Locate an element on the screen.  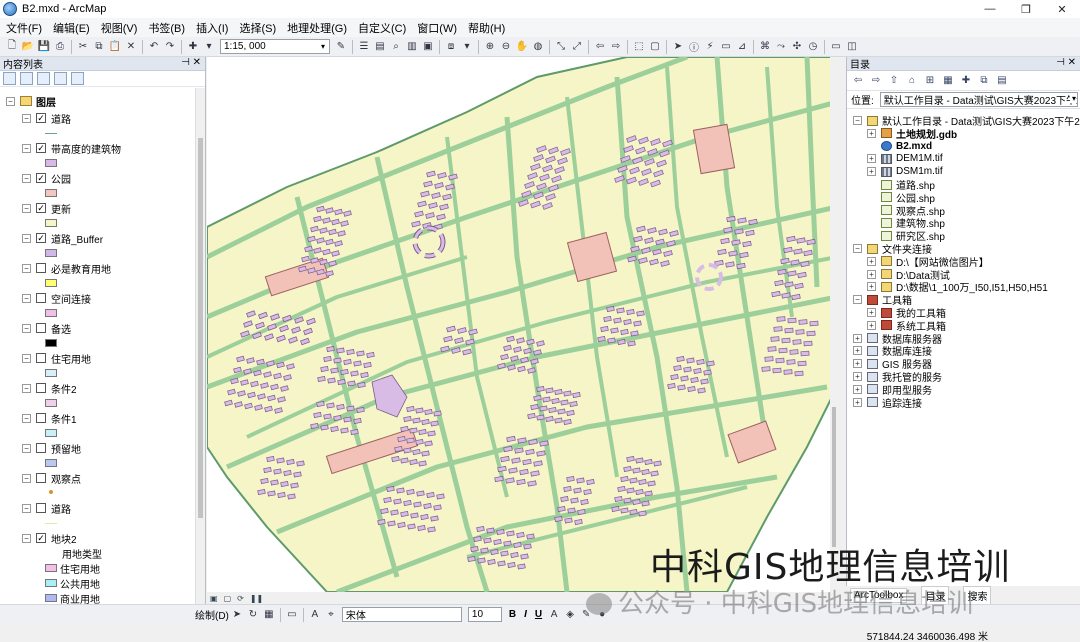
layer-item: − 条件1 is located at coordinates (49, 418).